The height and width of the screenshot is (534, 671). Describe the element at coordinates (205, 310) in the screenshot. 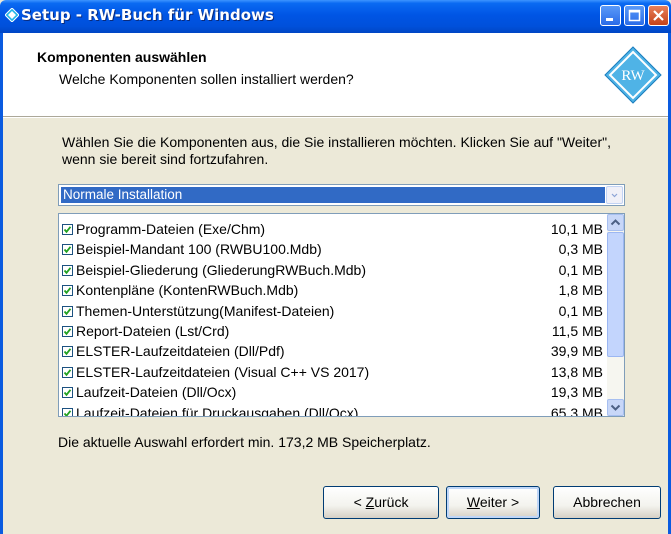

I see `component-label: Themen-Unterstützung(Manifest-Dateien)` at that location.